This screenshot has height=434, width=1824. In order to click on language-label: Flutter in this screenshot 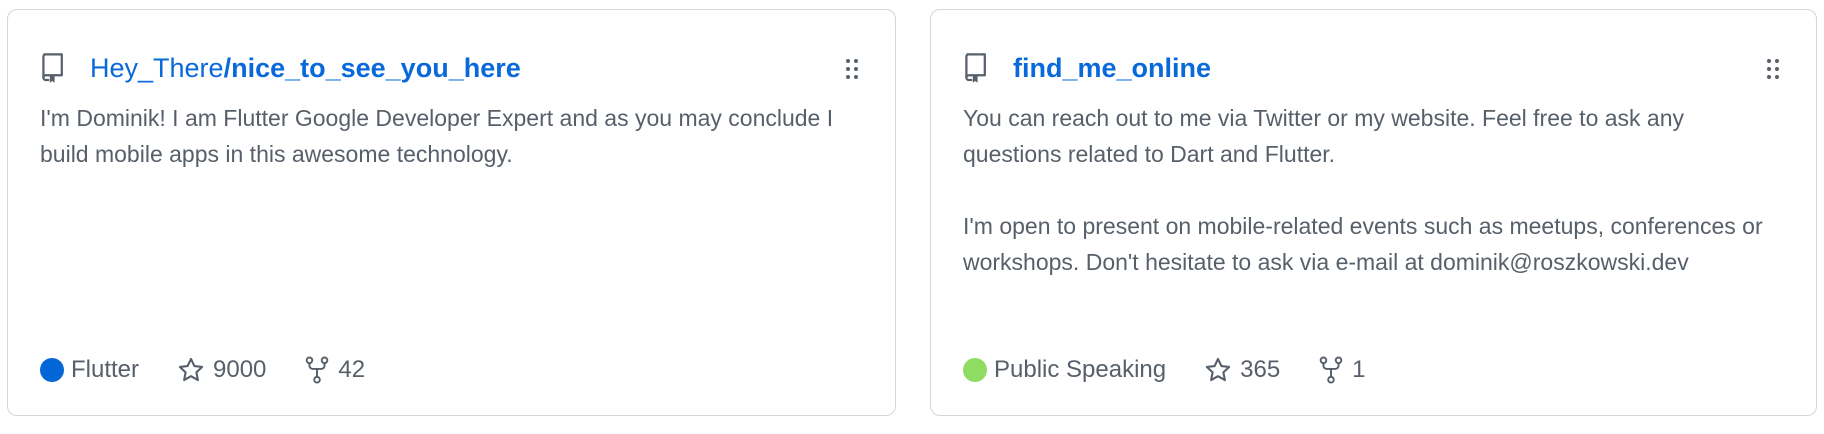, I will do `click(105, 369)`.